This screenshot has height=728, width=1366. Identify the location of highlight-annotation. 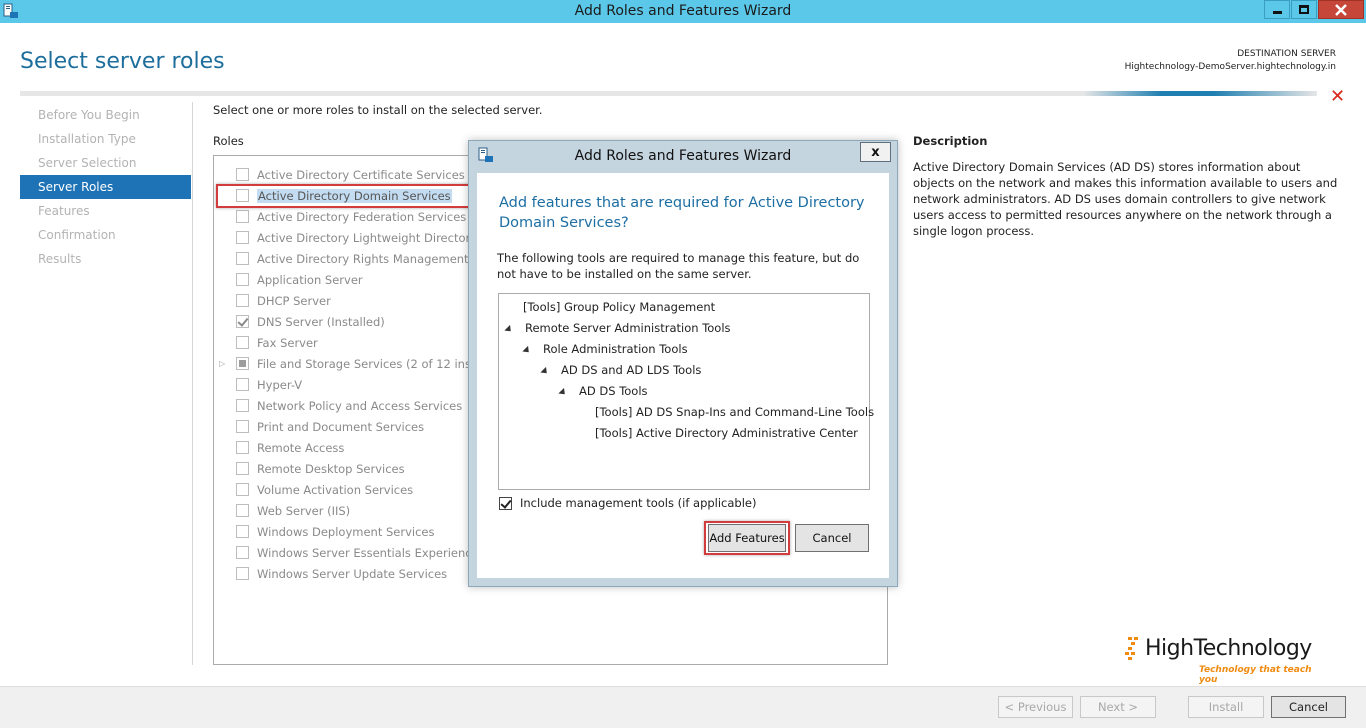
(345, 196).